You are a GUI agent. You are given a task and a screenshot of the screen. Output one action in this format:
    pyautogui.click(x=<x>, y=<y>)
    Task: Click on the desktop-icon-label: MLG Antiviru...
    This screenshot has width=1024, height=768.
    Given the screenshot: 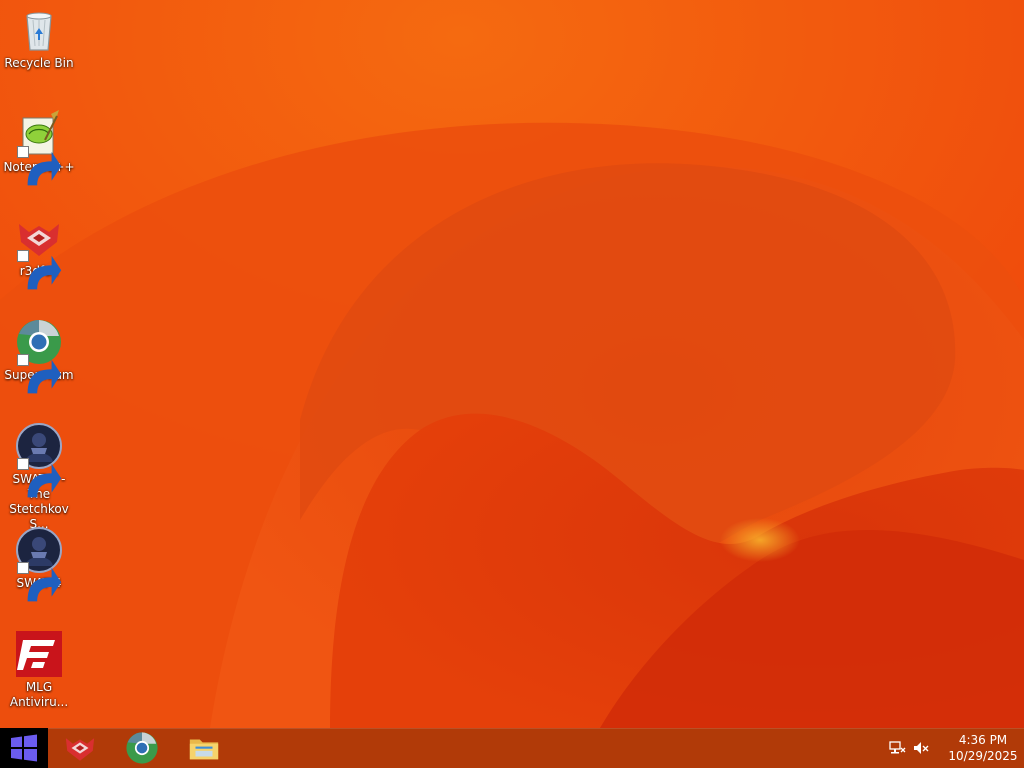 What is the action you would take?
    pyautogui.click(x=39, y=694)
    